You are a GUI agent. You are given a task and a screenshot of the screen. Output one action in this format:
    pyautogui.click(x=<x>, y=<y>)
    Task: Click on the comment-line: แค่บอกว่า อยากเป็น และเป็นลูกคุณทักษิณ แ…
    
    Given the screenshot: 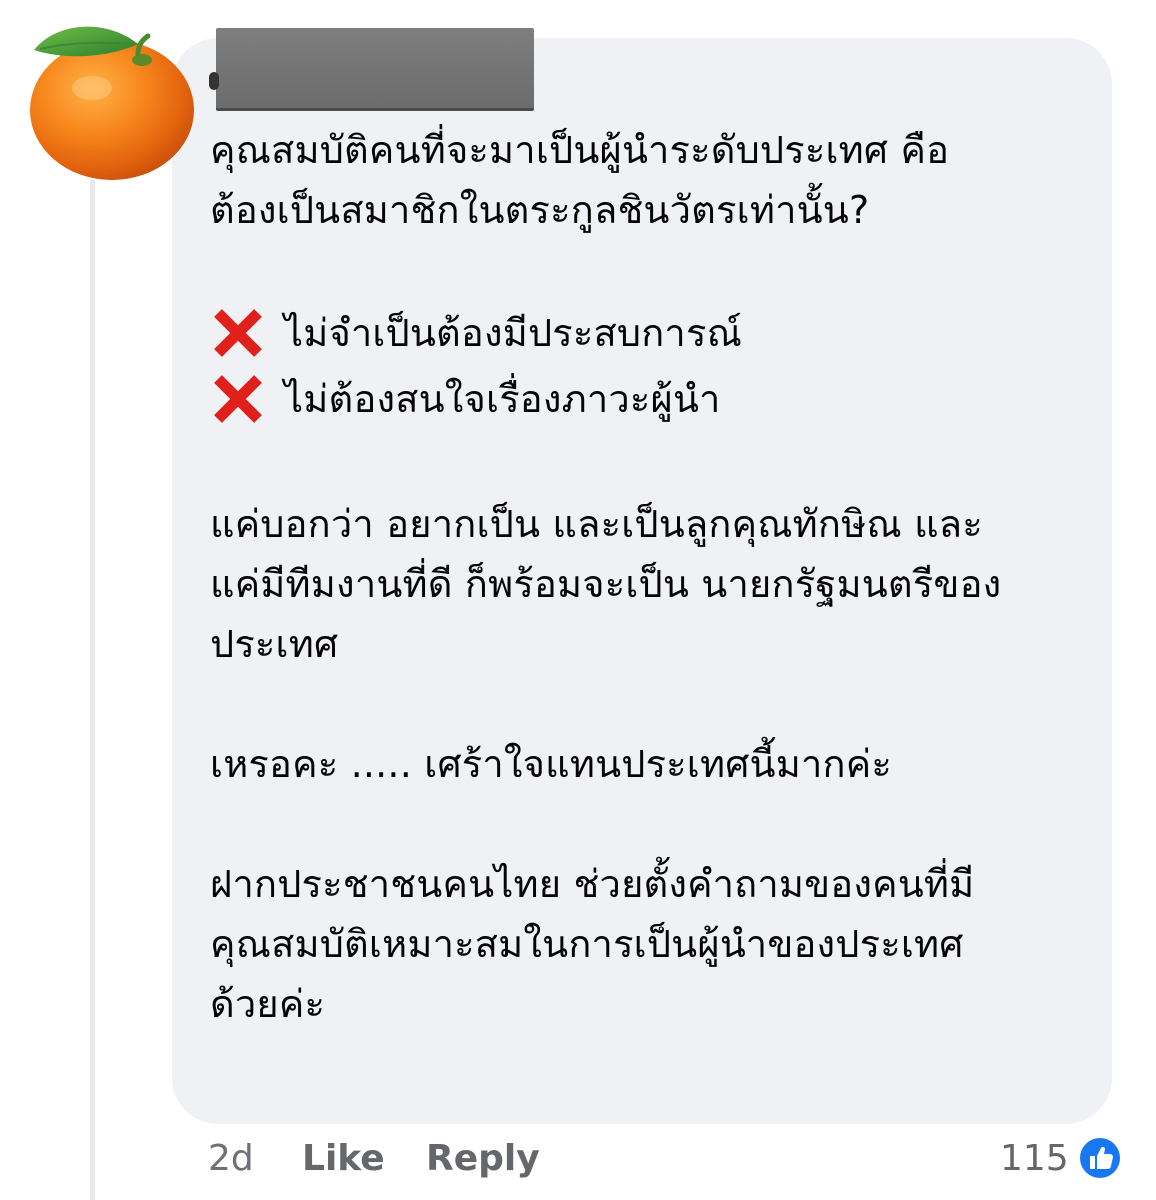 What is the action you would take?
    pyautogui.click(x=596, y=524)
    